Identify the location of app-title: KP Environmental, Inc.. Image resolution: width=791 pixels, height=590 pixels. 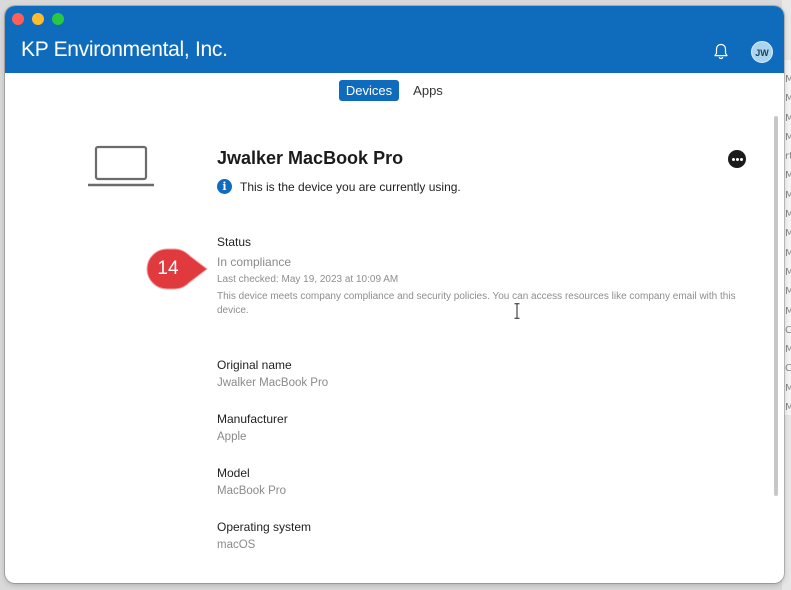
(124, 49).